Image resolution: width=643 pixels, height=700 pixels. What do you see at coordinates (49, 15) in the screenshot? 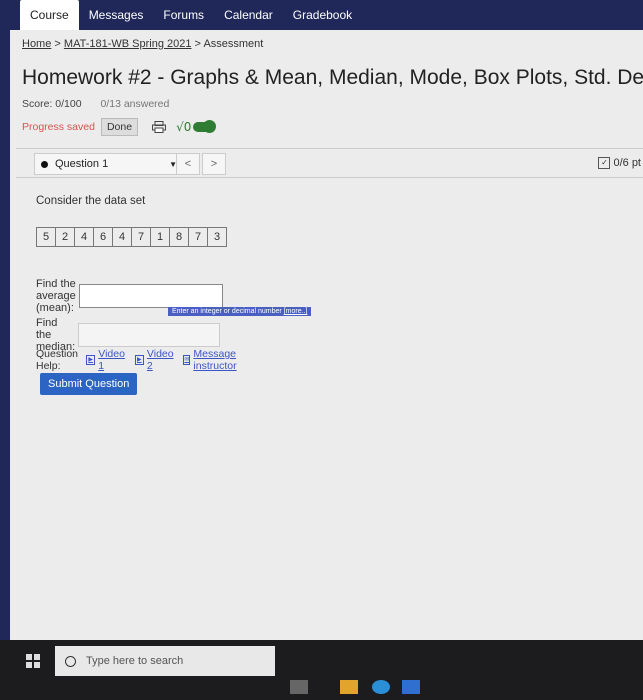
I see `tab-course: Course` at bounding box center [49, 15].